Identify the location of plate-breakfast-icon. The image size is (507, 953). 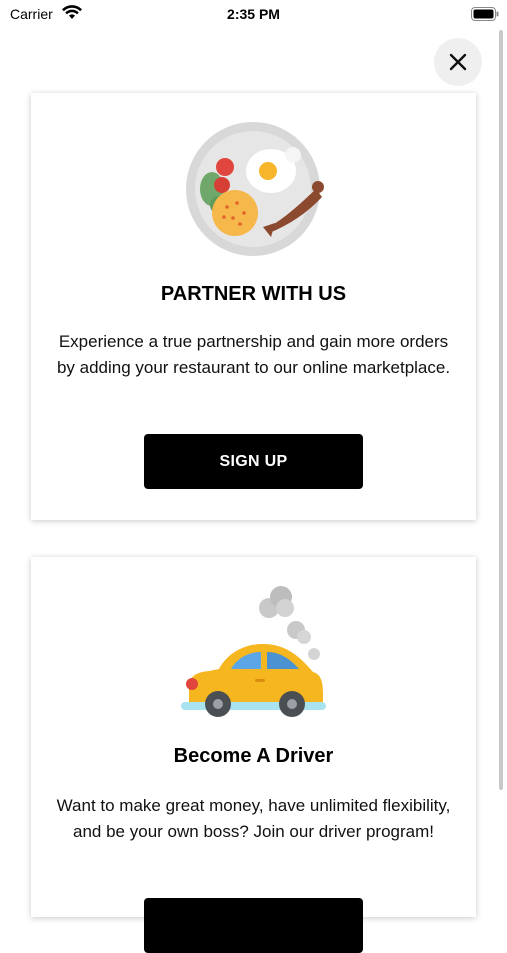
(253, 191).